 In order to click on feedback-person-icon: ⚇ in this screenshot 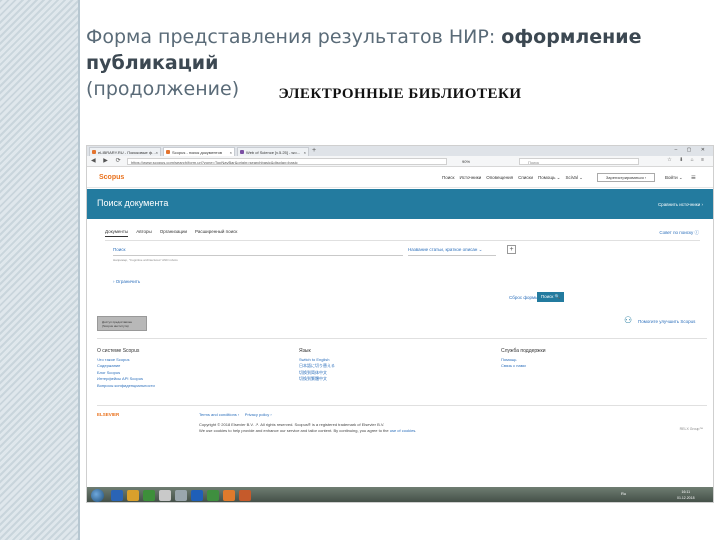, I will do `click(628, 320)`.